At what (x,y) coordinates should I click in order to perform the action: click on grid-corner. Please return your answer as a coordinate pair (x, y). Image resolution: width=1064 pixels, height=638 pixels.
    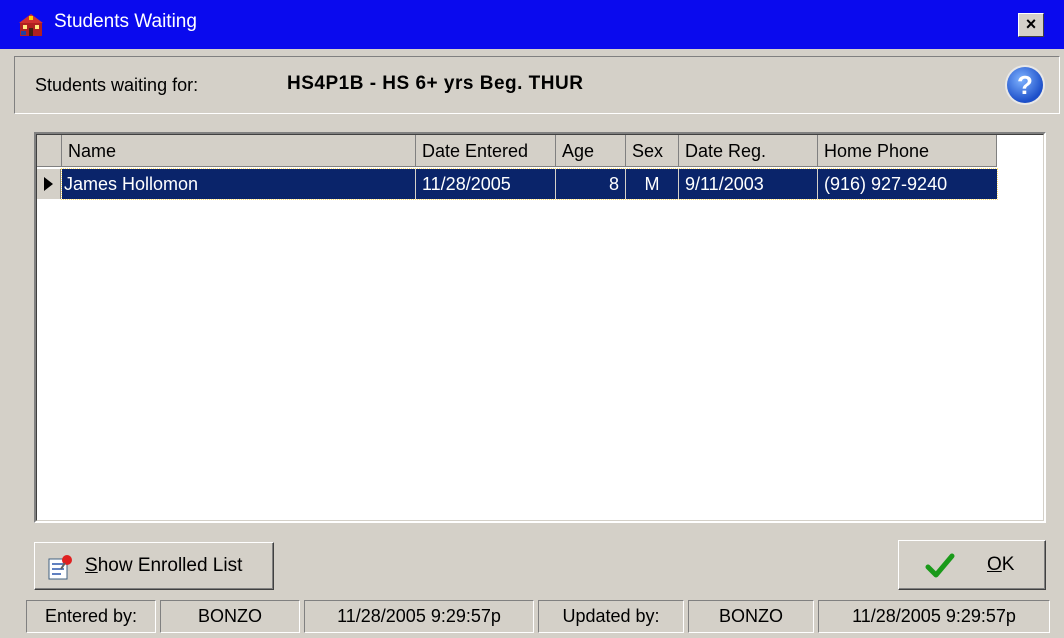
    Looking at the image, I should click on (49, 151).